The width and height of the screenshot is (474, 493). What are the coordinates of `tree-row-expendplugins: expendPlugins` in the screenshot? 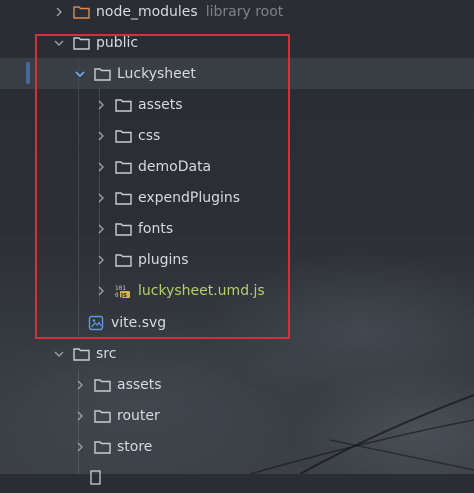 It's located at (237, 197).